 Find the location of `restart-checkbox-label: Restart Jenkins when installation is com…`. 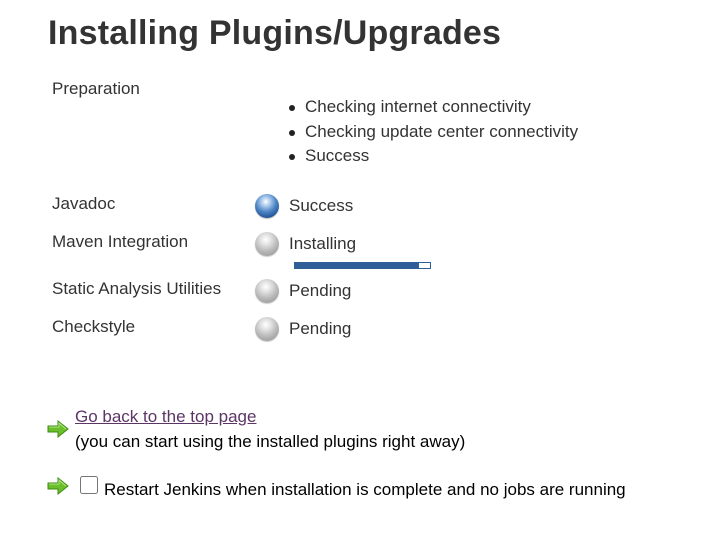

restart-checkbox-label: Restart Jenkins when installation is com… is located at coordinates (365, 490).